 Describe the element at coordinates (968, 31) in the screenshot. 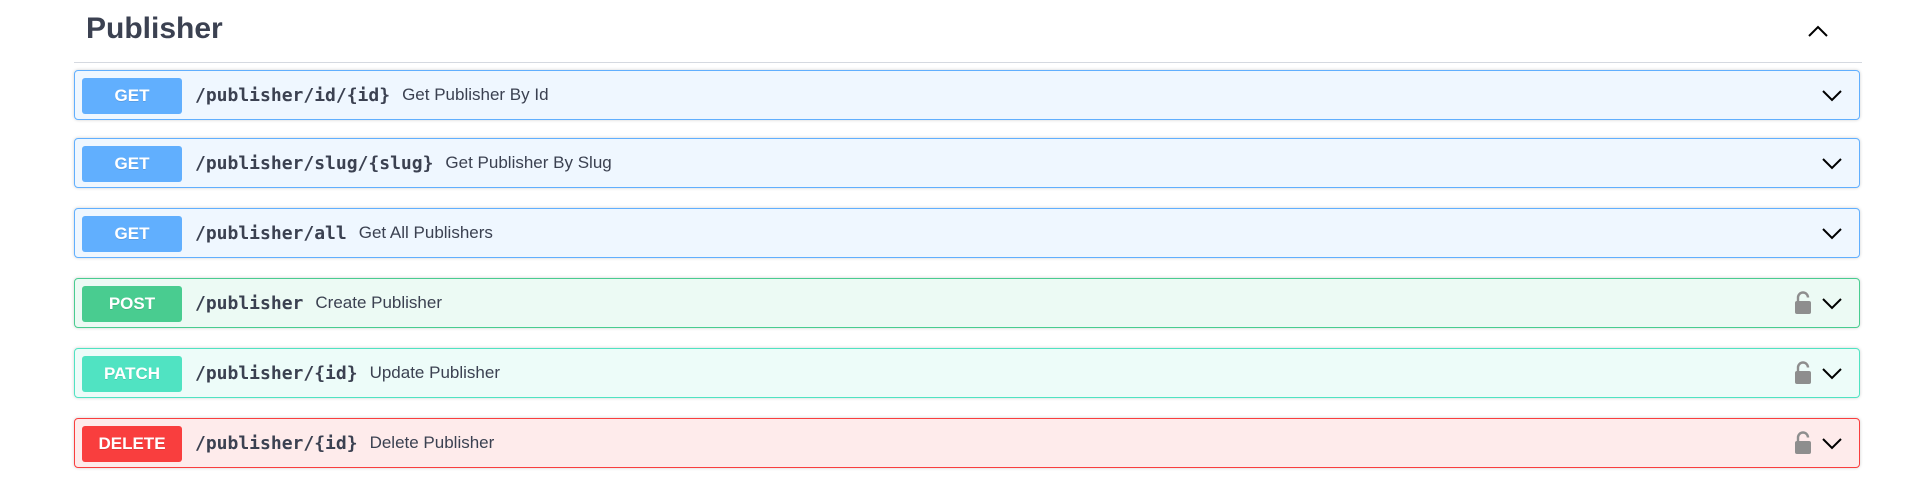

I see `section-header: Publisher` at that location.